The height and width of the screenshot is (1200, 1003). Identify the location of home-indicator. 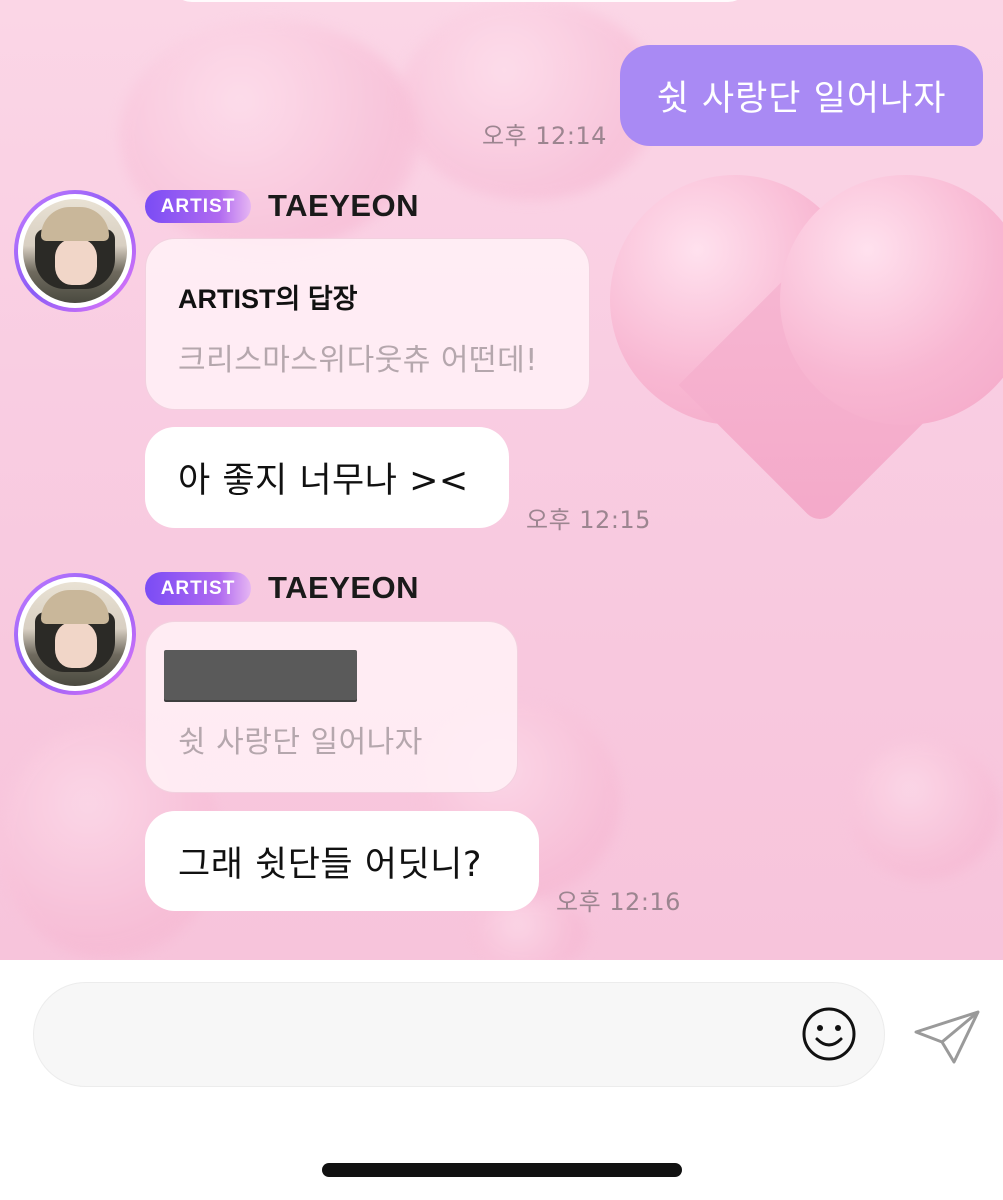
(502, 1170).